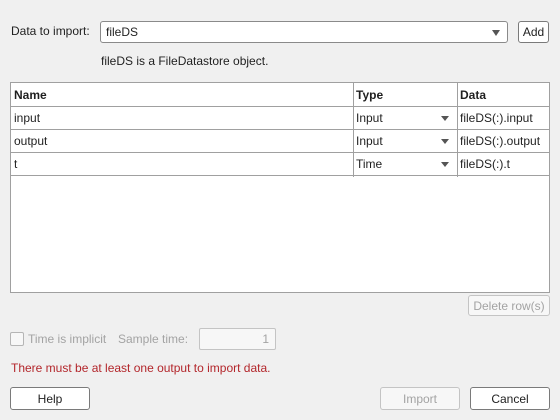  I want to click on cell-name: input, so click(182, 118).